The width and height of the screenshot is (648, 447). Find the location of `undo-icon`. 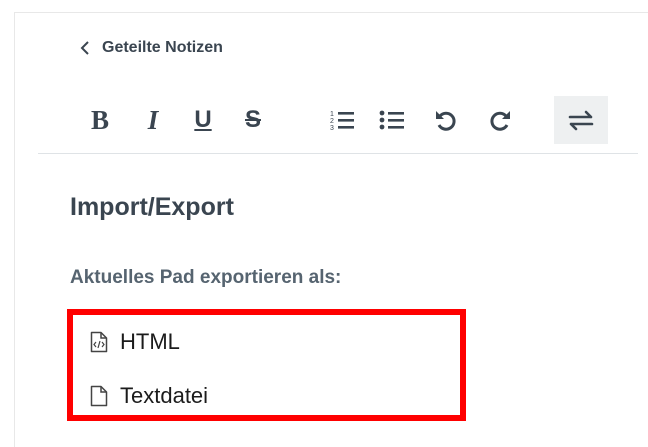

undo-icon is located at coordinates (446, 121).